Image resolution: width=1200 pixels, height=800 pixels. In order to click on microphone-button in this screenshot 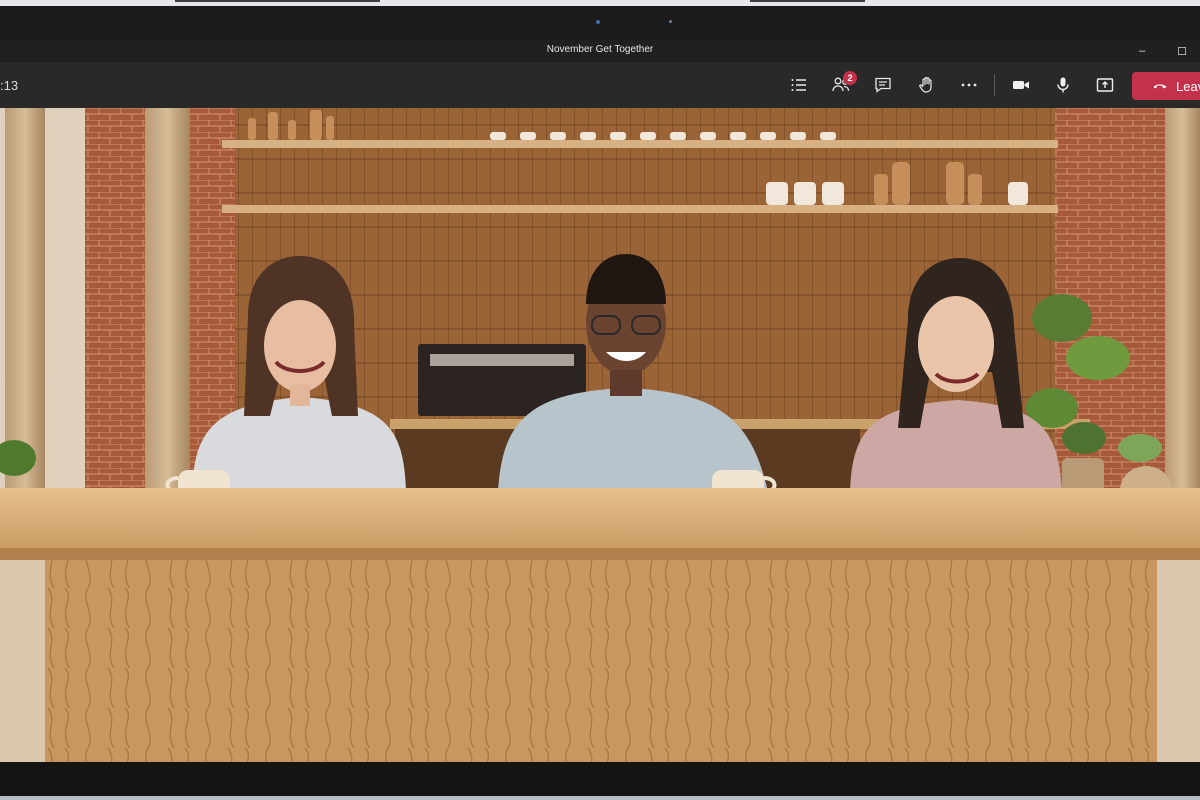, I will do `click(1063, 85)`.